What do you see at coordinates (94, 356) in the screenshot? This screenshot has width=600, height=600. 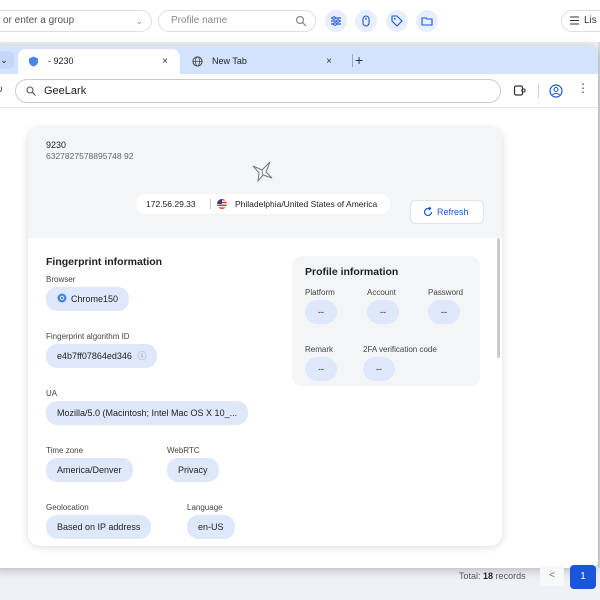 I see `algo-value: e4b7ff07864ed346` at bounding box center [94, 356].